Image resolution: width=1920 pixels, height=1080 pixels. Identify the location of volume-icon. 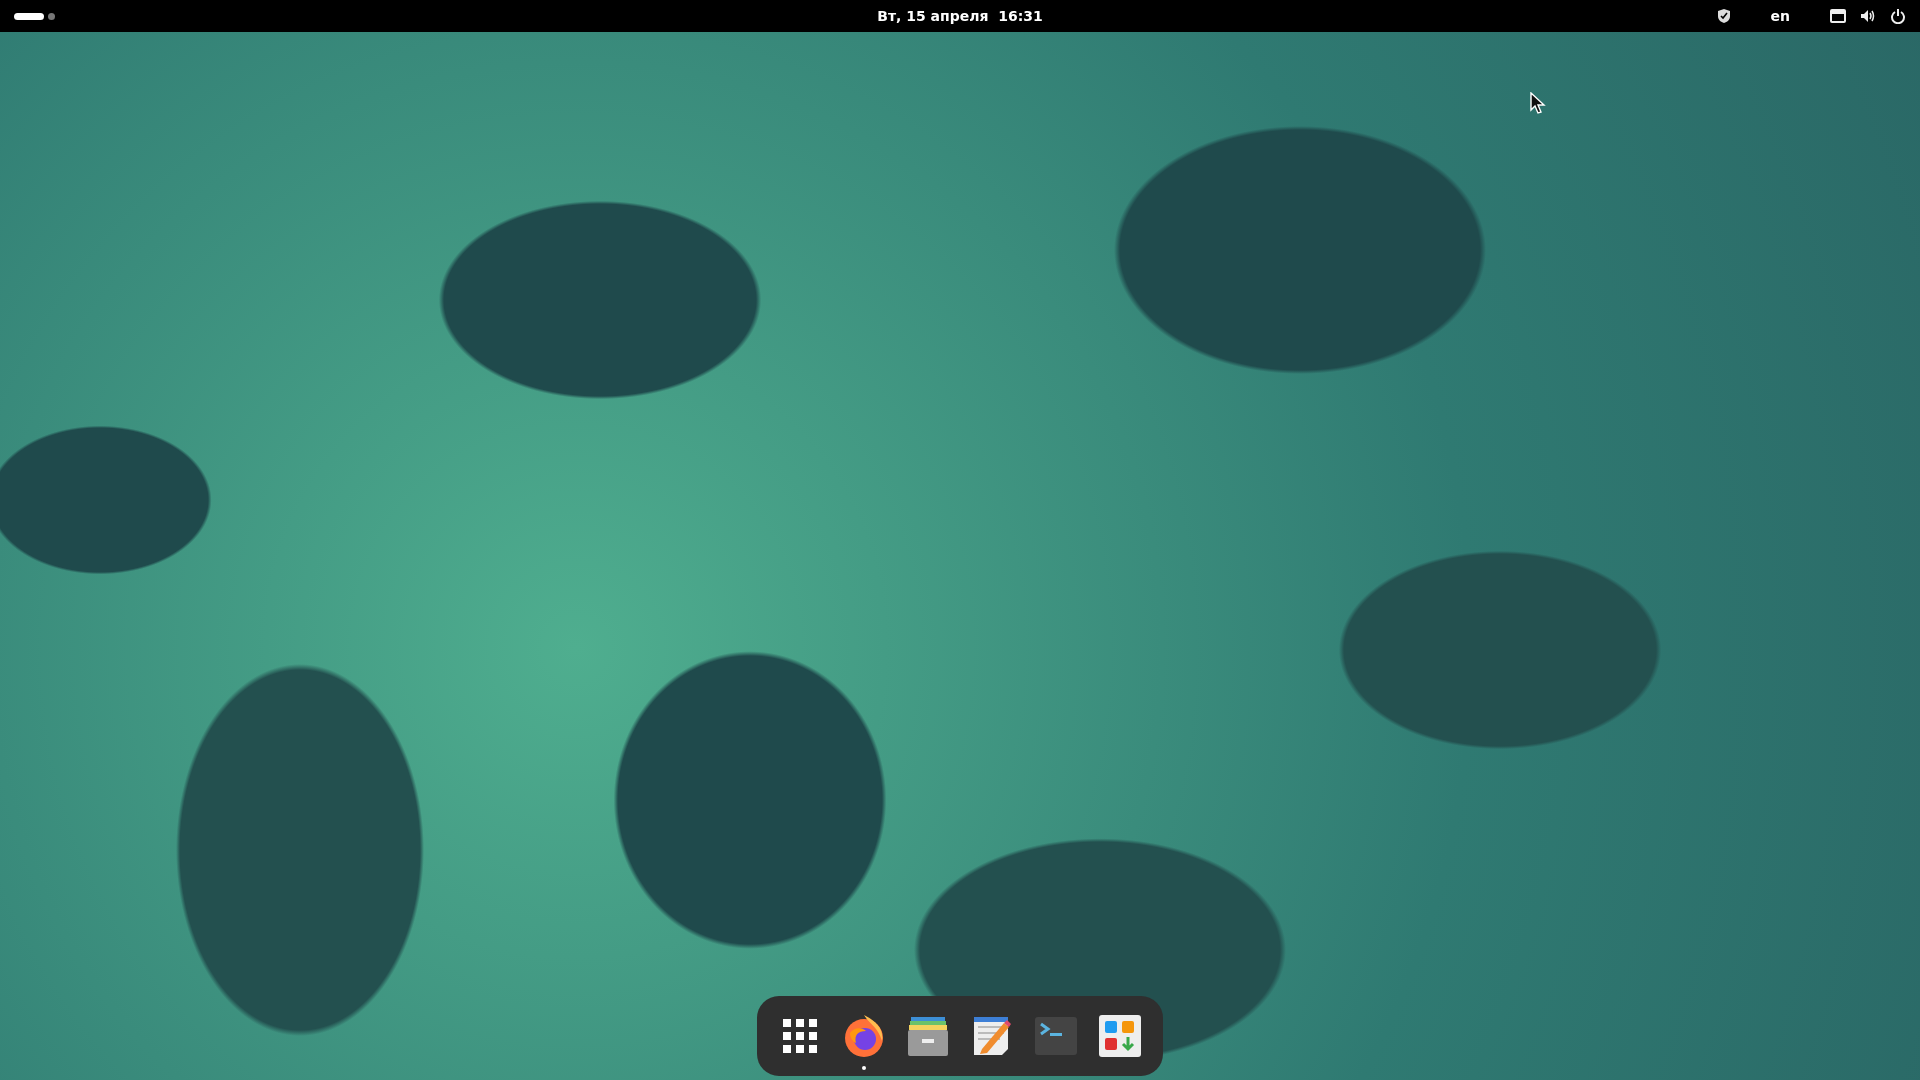
(1868, 16).